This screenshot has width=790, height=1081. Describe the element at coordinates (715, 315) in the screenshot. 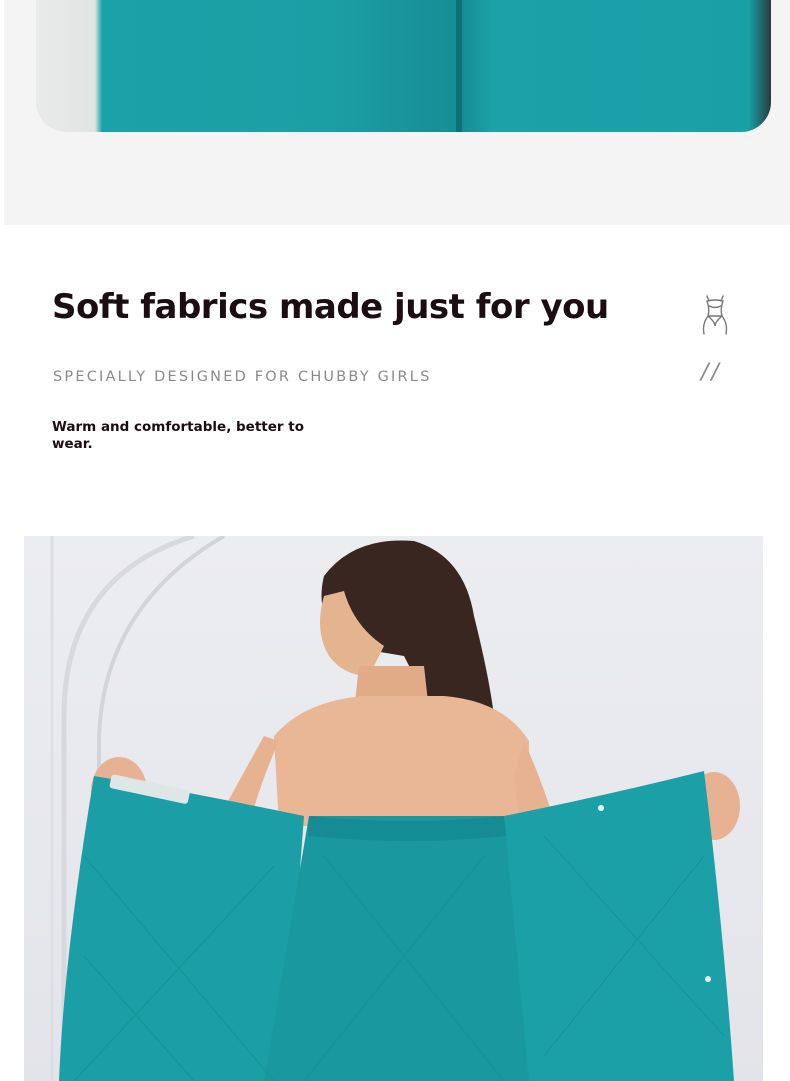

I see `body-silhouette-icon` at that location.